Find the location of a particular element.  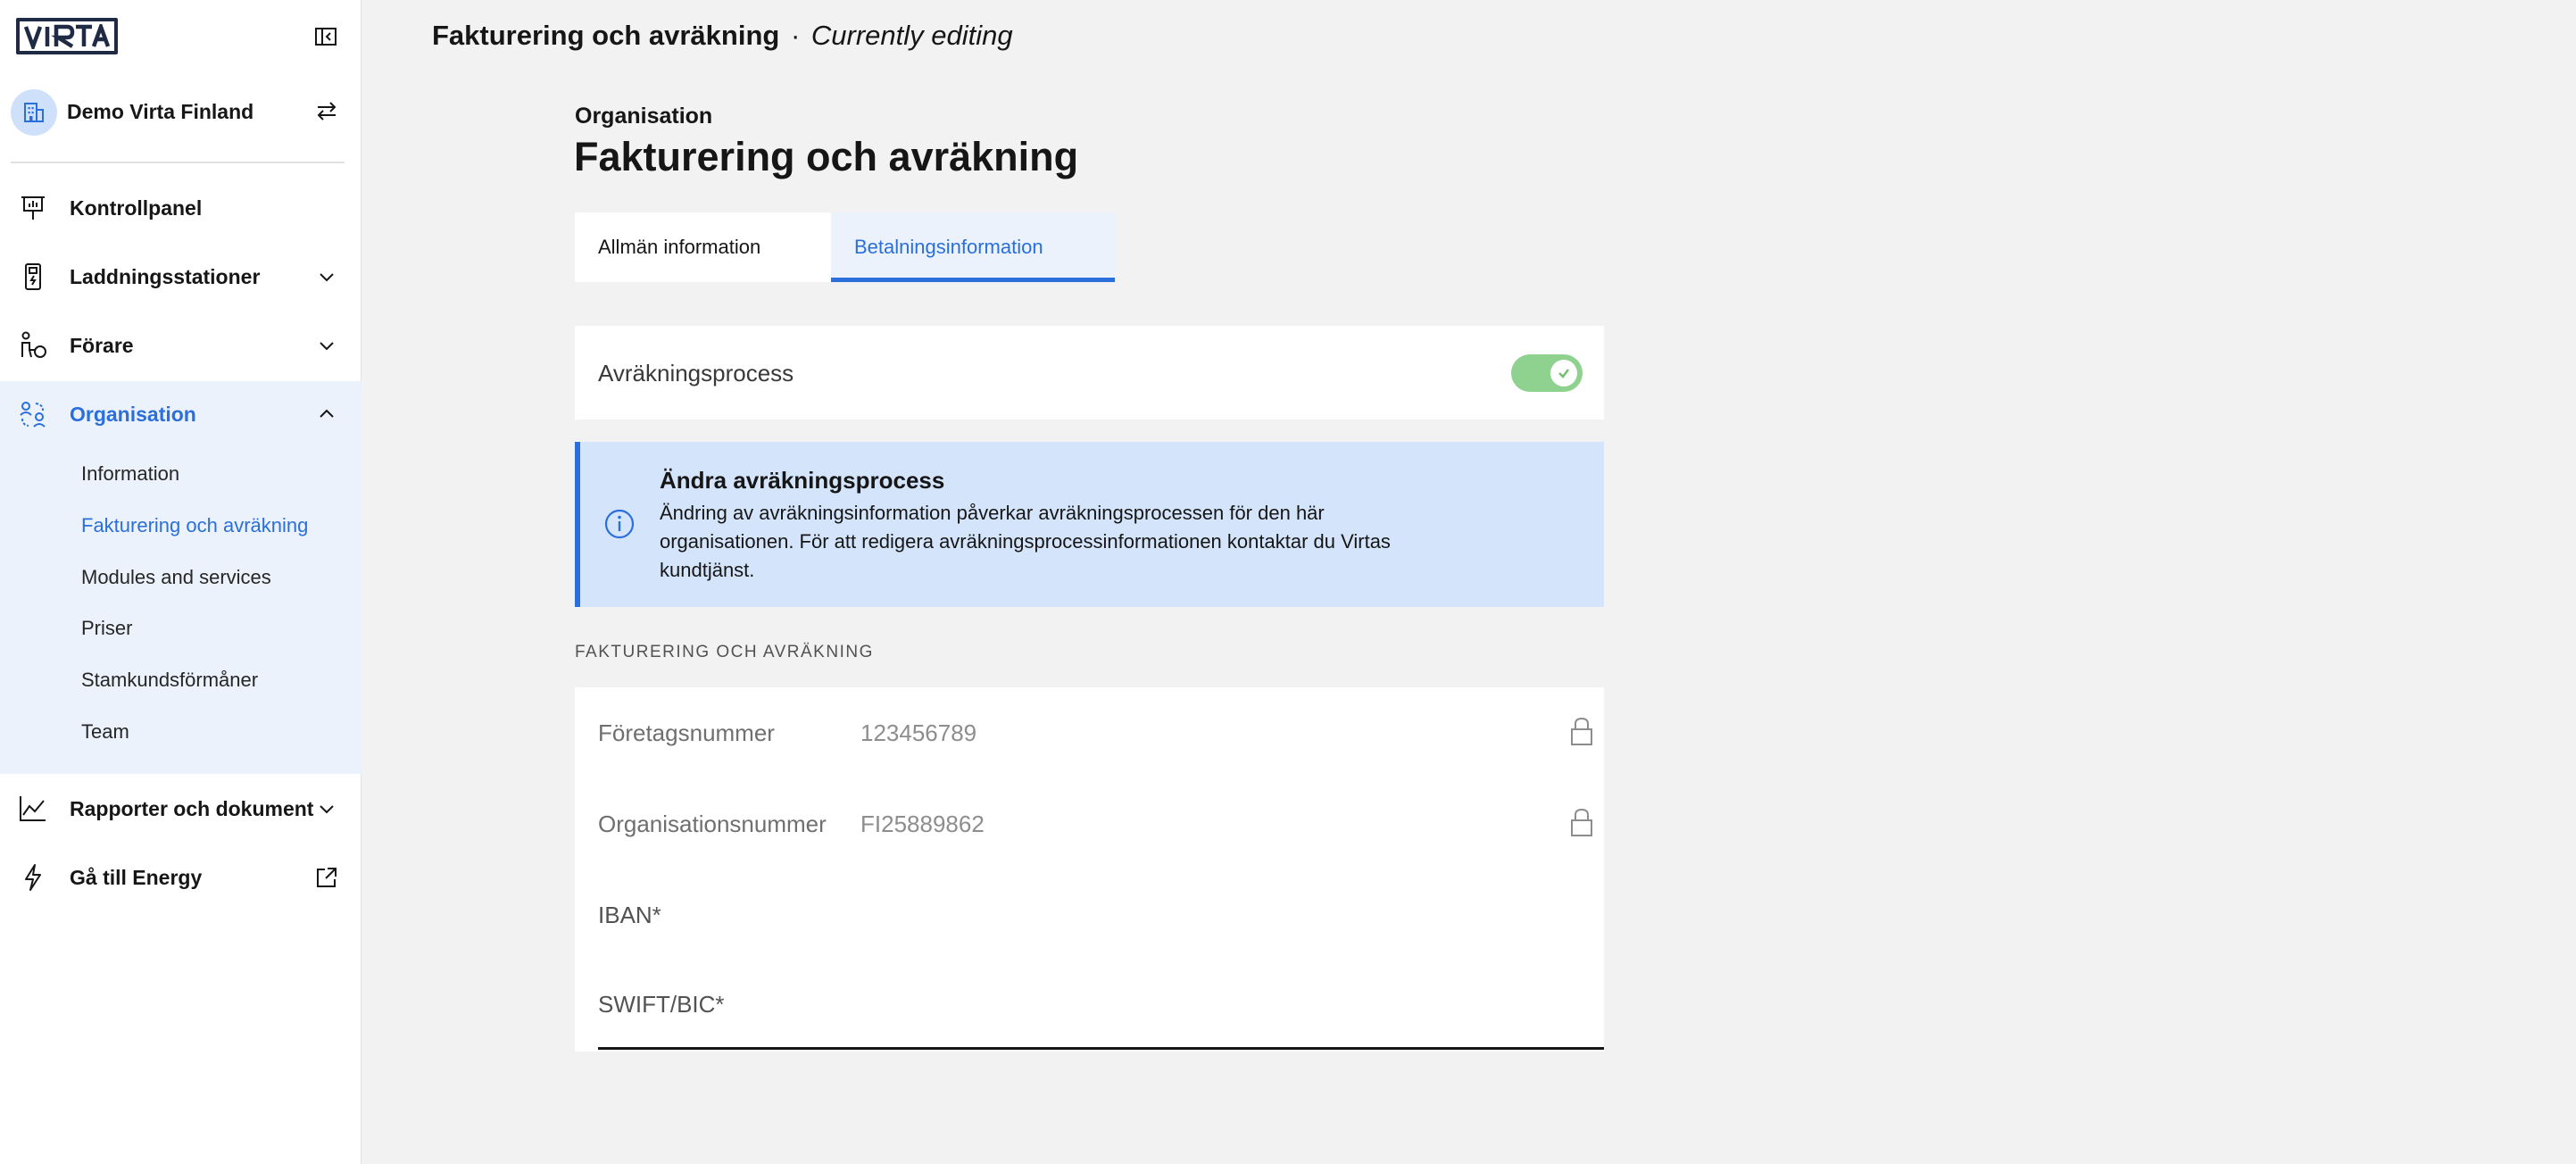

tab-label: Betalningsinformation is located at coordinates (949, 247).